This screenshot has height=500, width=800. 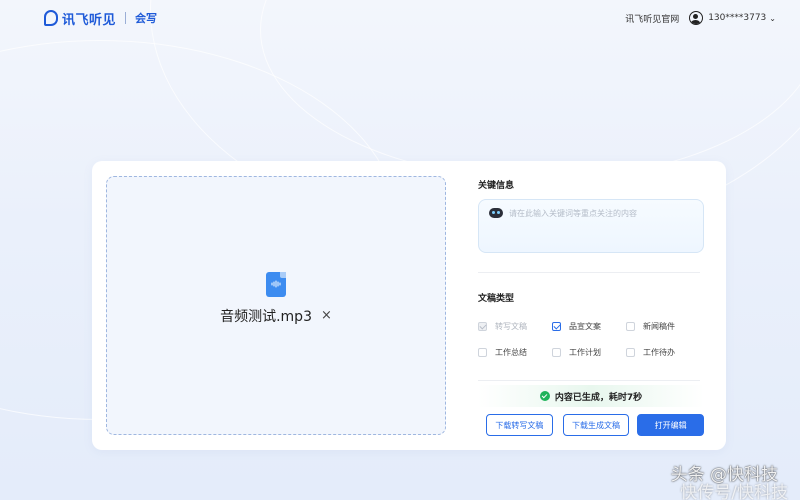 I want to click on logo-text: 讯飞听见, so click(x=89, y=20).